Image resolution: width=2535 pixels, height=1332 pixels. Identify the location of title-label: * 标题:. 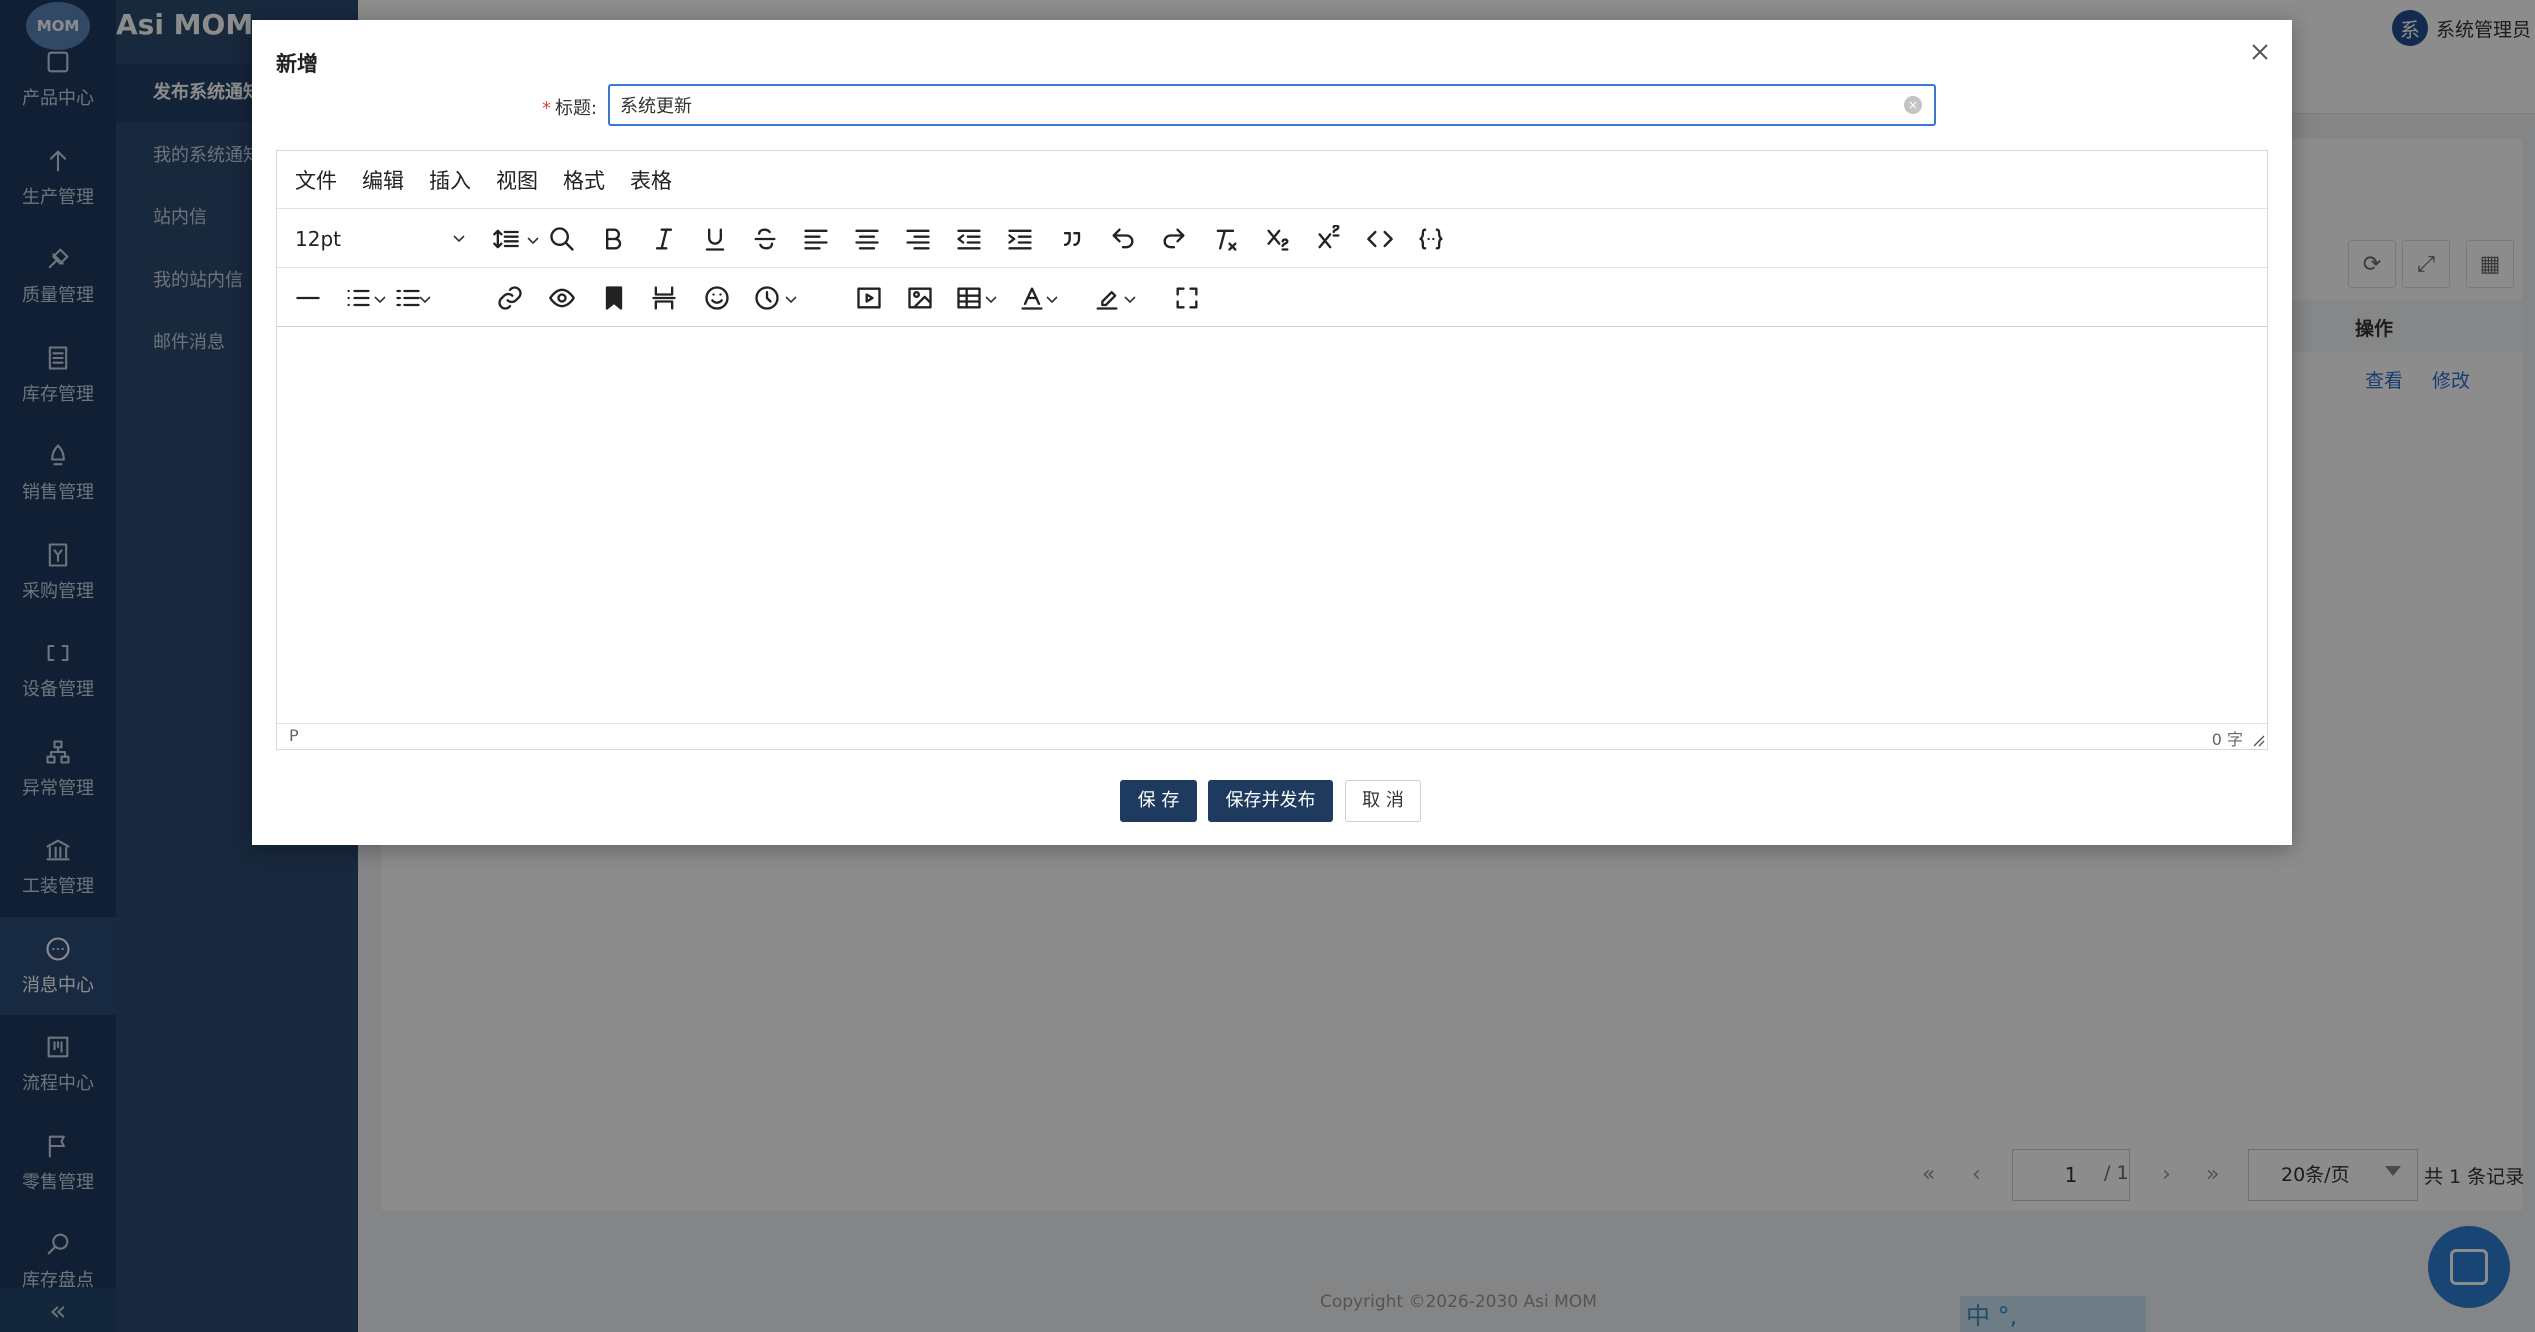
(570, 108).